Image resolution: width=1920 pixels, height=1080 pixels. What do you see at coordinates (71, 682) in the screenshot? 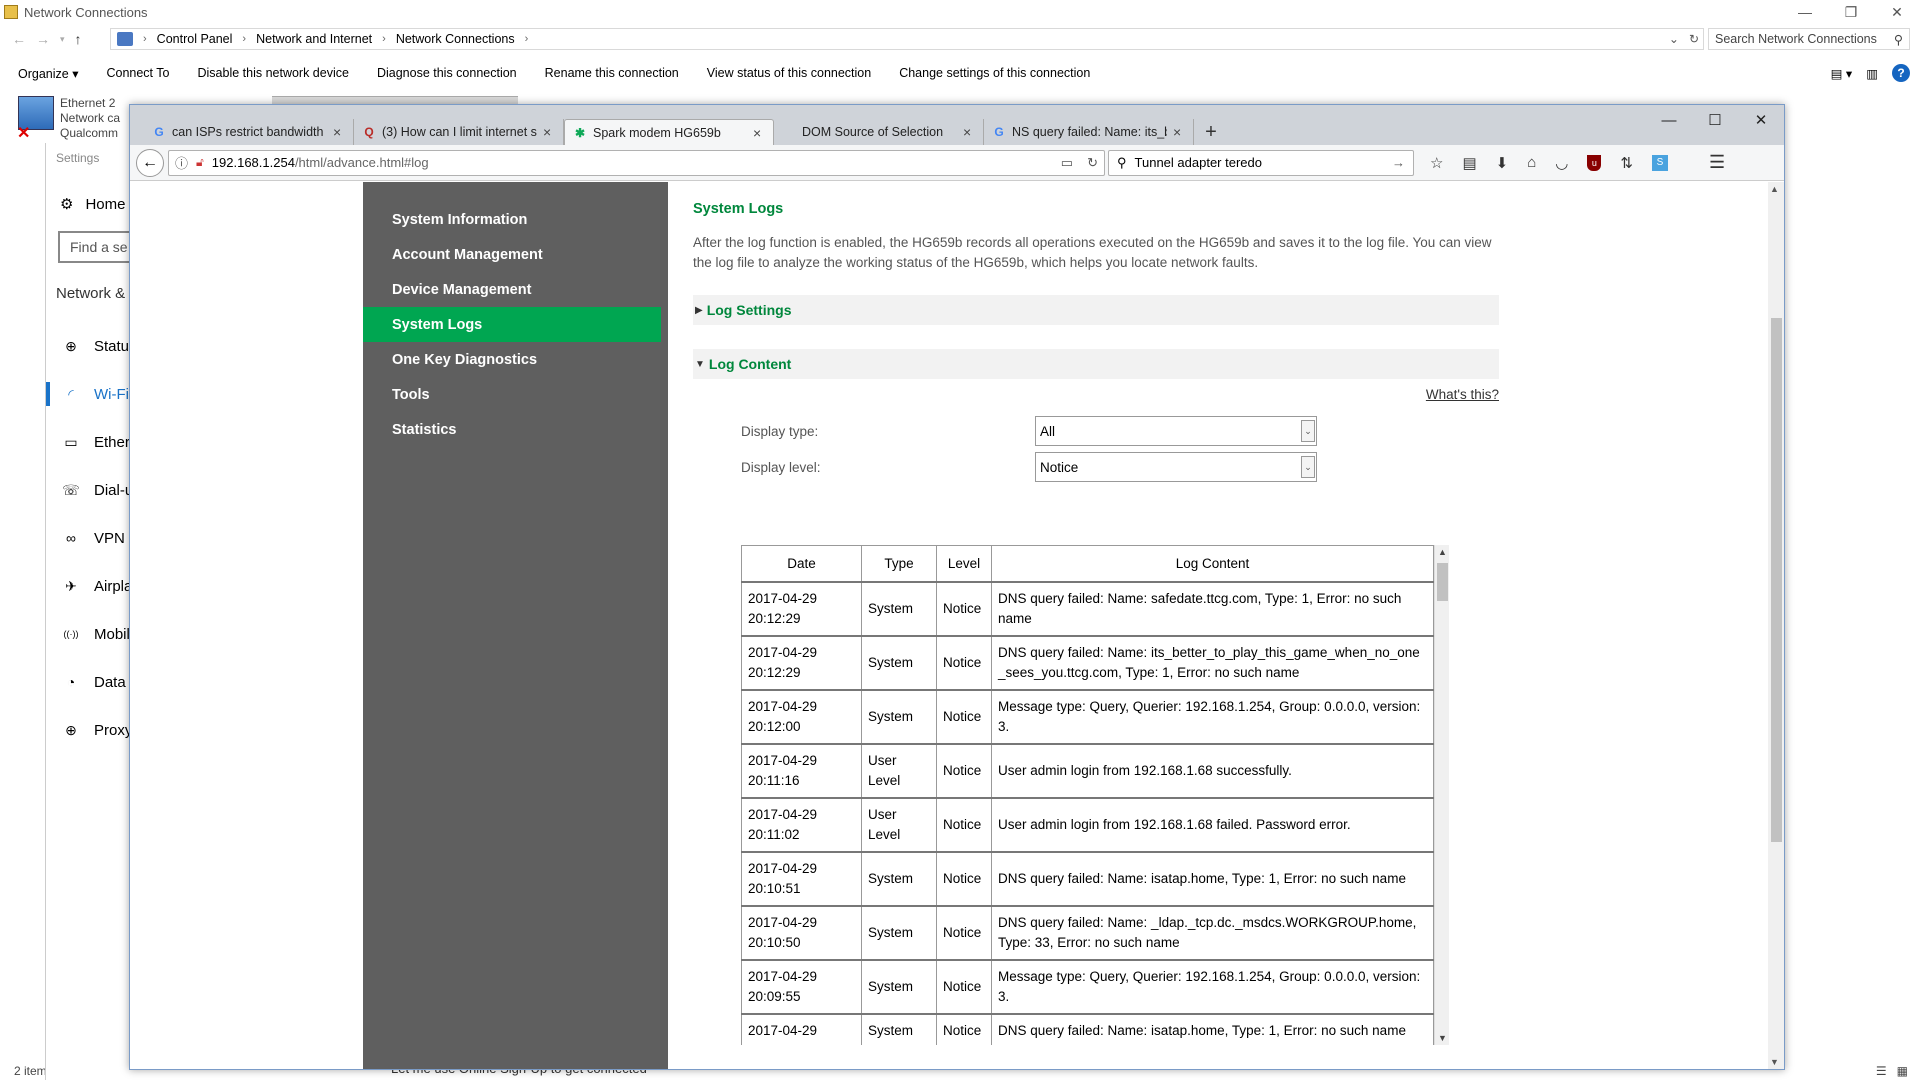
I see `data-usage-icon: ◔` at bounding box center [71, 682].